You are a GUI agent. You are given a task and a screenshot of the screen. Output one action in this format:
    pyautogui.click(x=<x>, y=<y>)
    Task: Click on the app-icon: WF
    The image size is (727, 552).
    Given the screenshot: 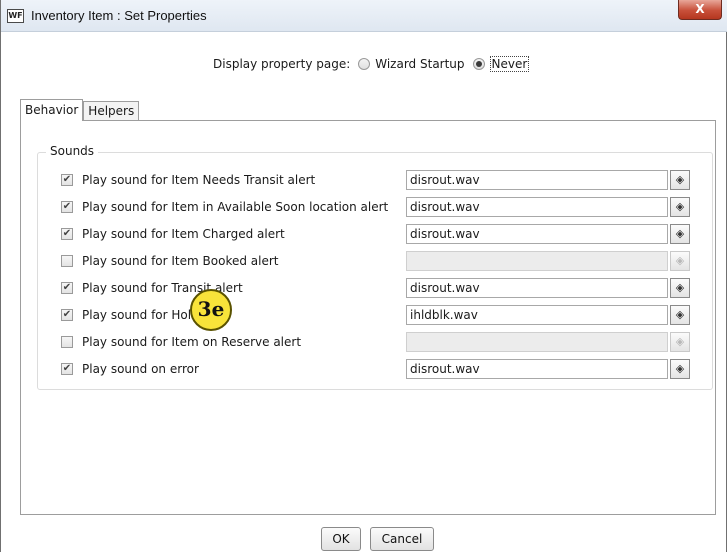 What is the action you would take?
    pyautogui.click(x=15, y=16)
    